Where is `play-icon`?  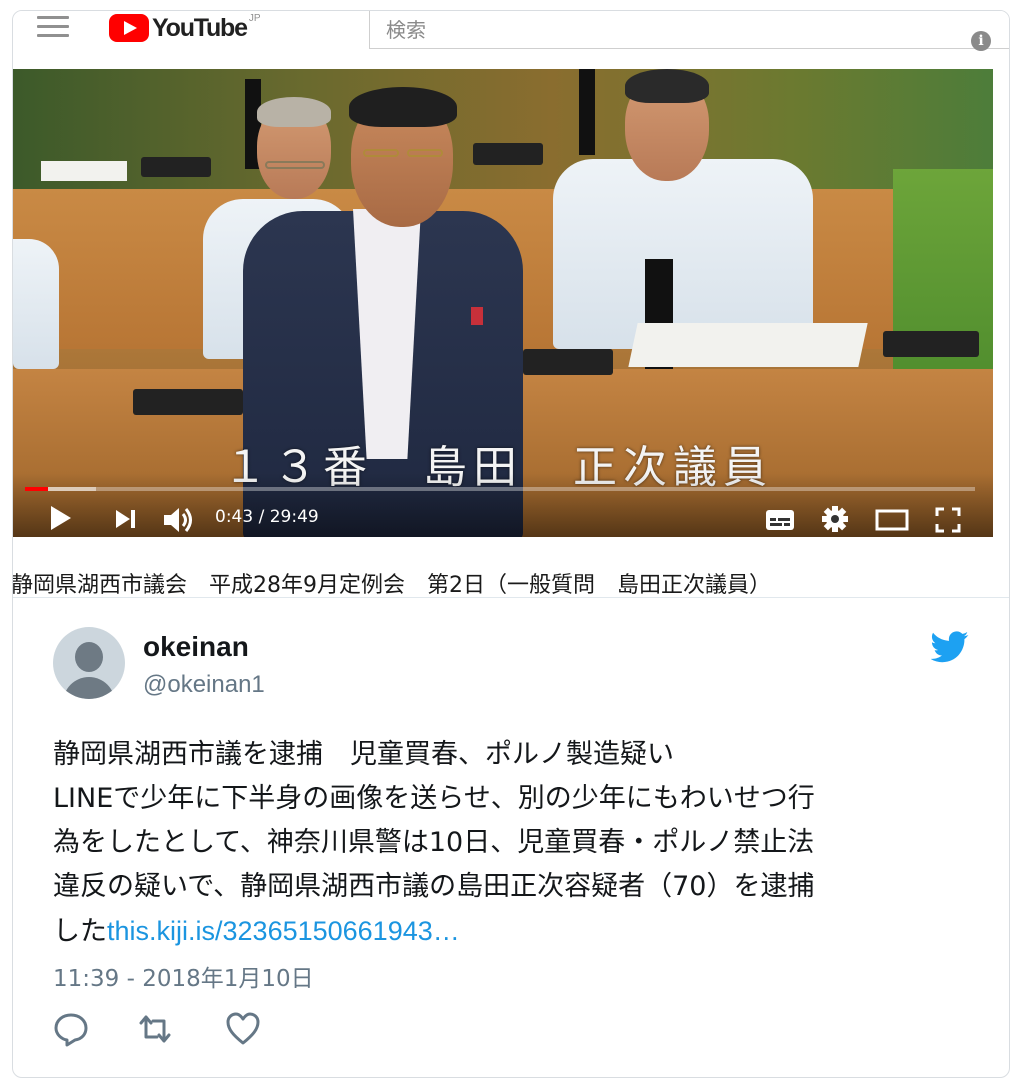 play-icon is located at coordinates (61, 518).